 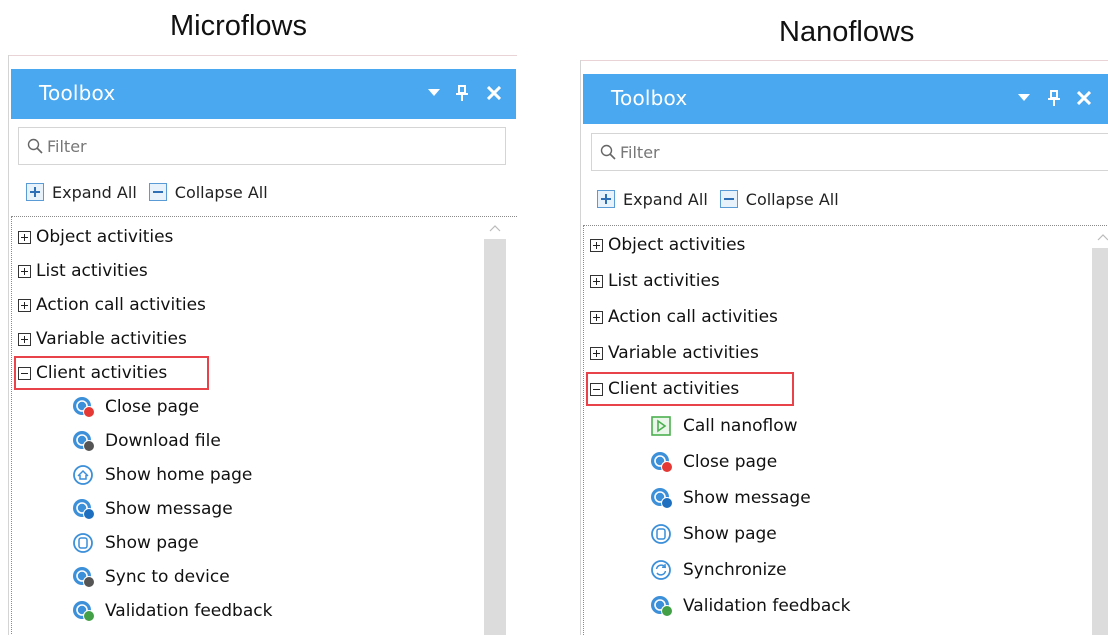 I want to click on microflows-heading: Microflows, so click(x=238, y=26).